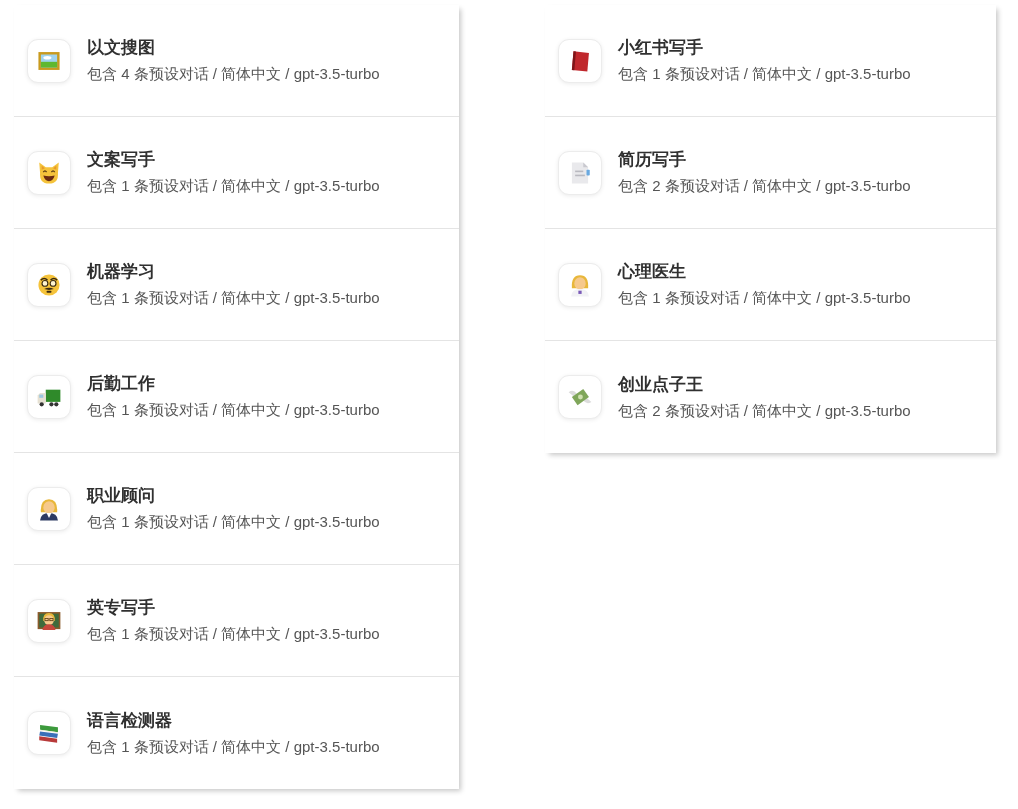  What do you see at coordinates (121, 608) in the screenshot?
I see `mask-title: 英专写手` at bounding box center [121, 608].